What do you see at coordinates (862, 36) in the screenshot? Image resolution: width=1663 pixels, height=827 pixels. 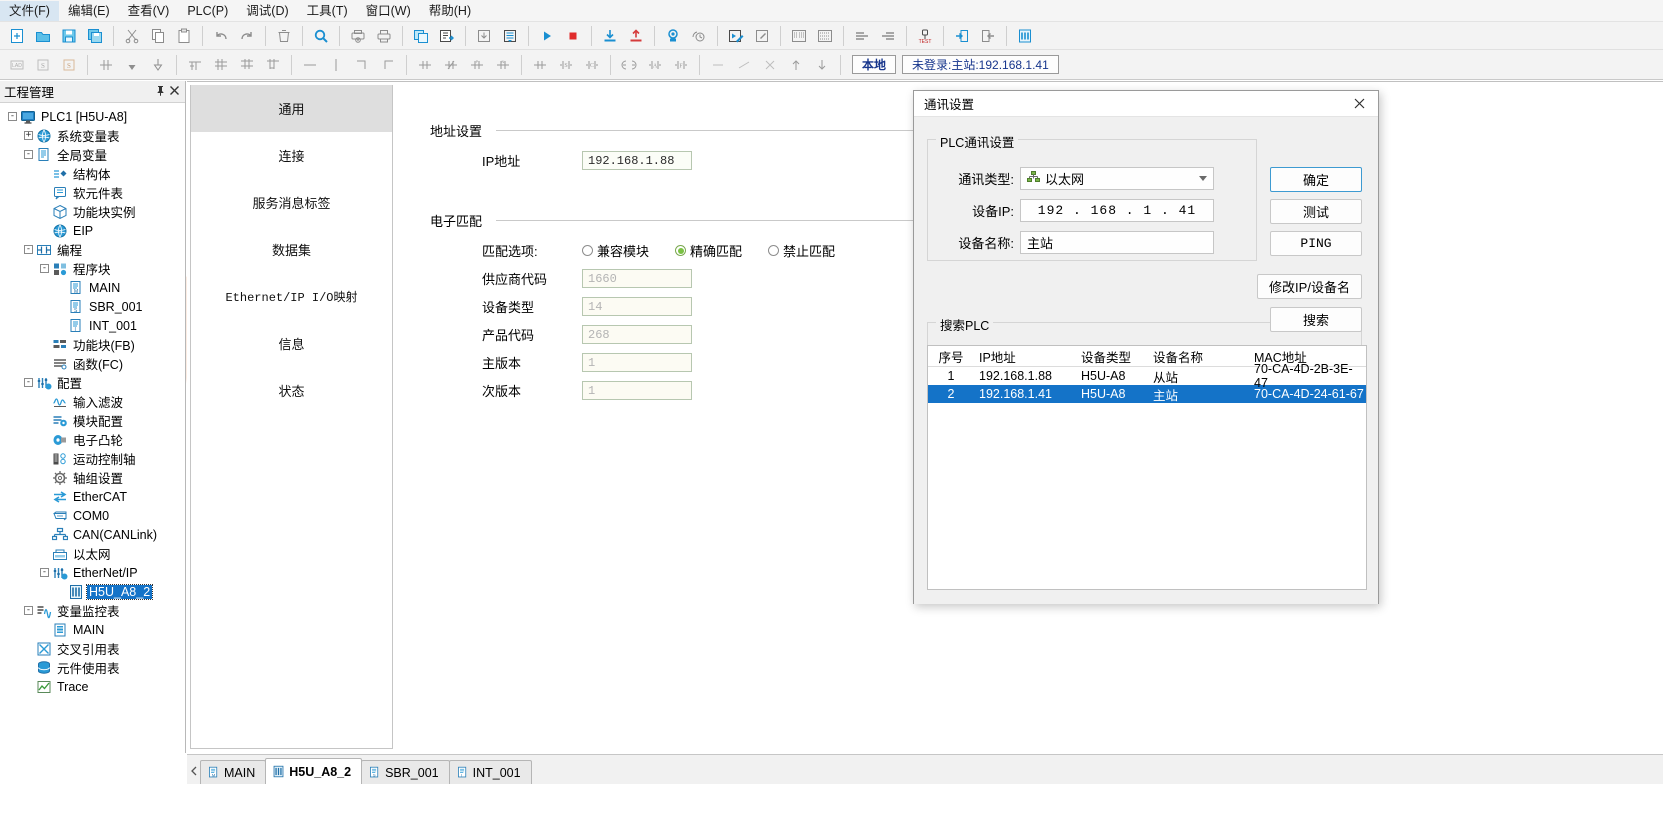 I see `align-left-icon` at bounding box center [862, 36].